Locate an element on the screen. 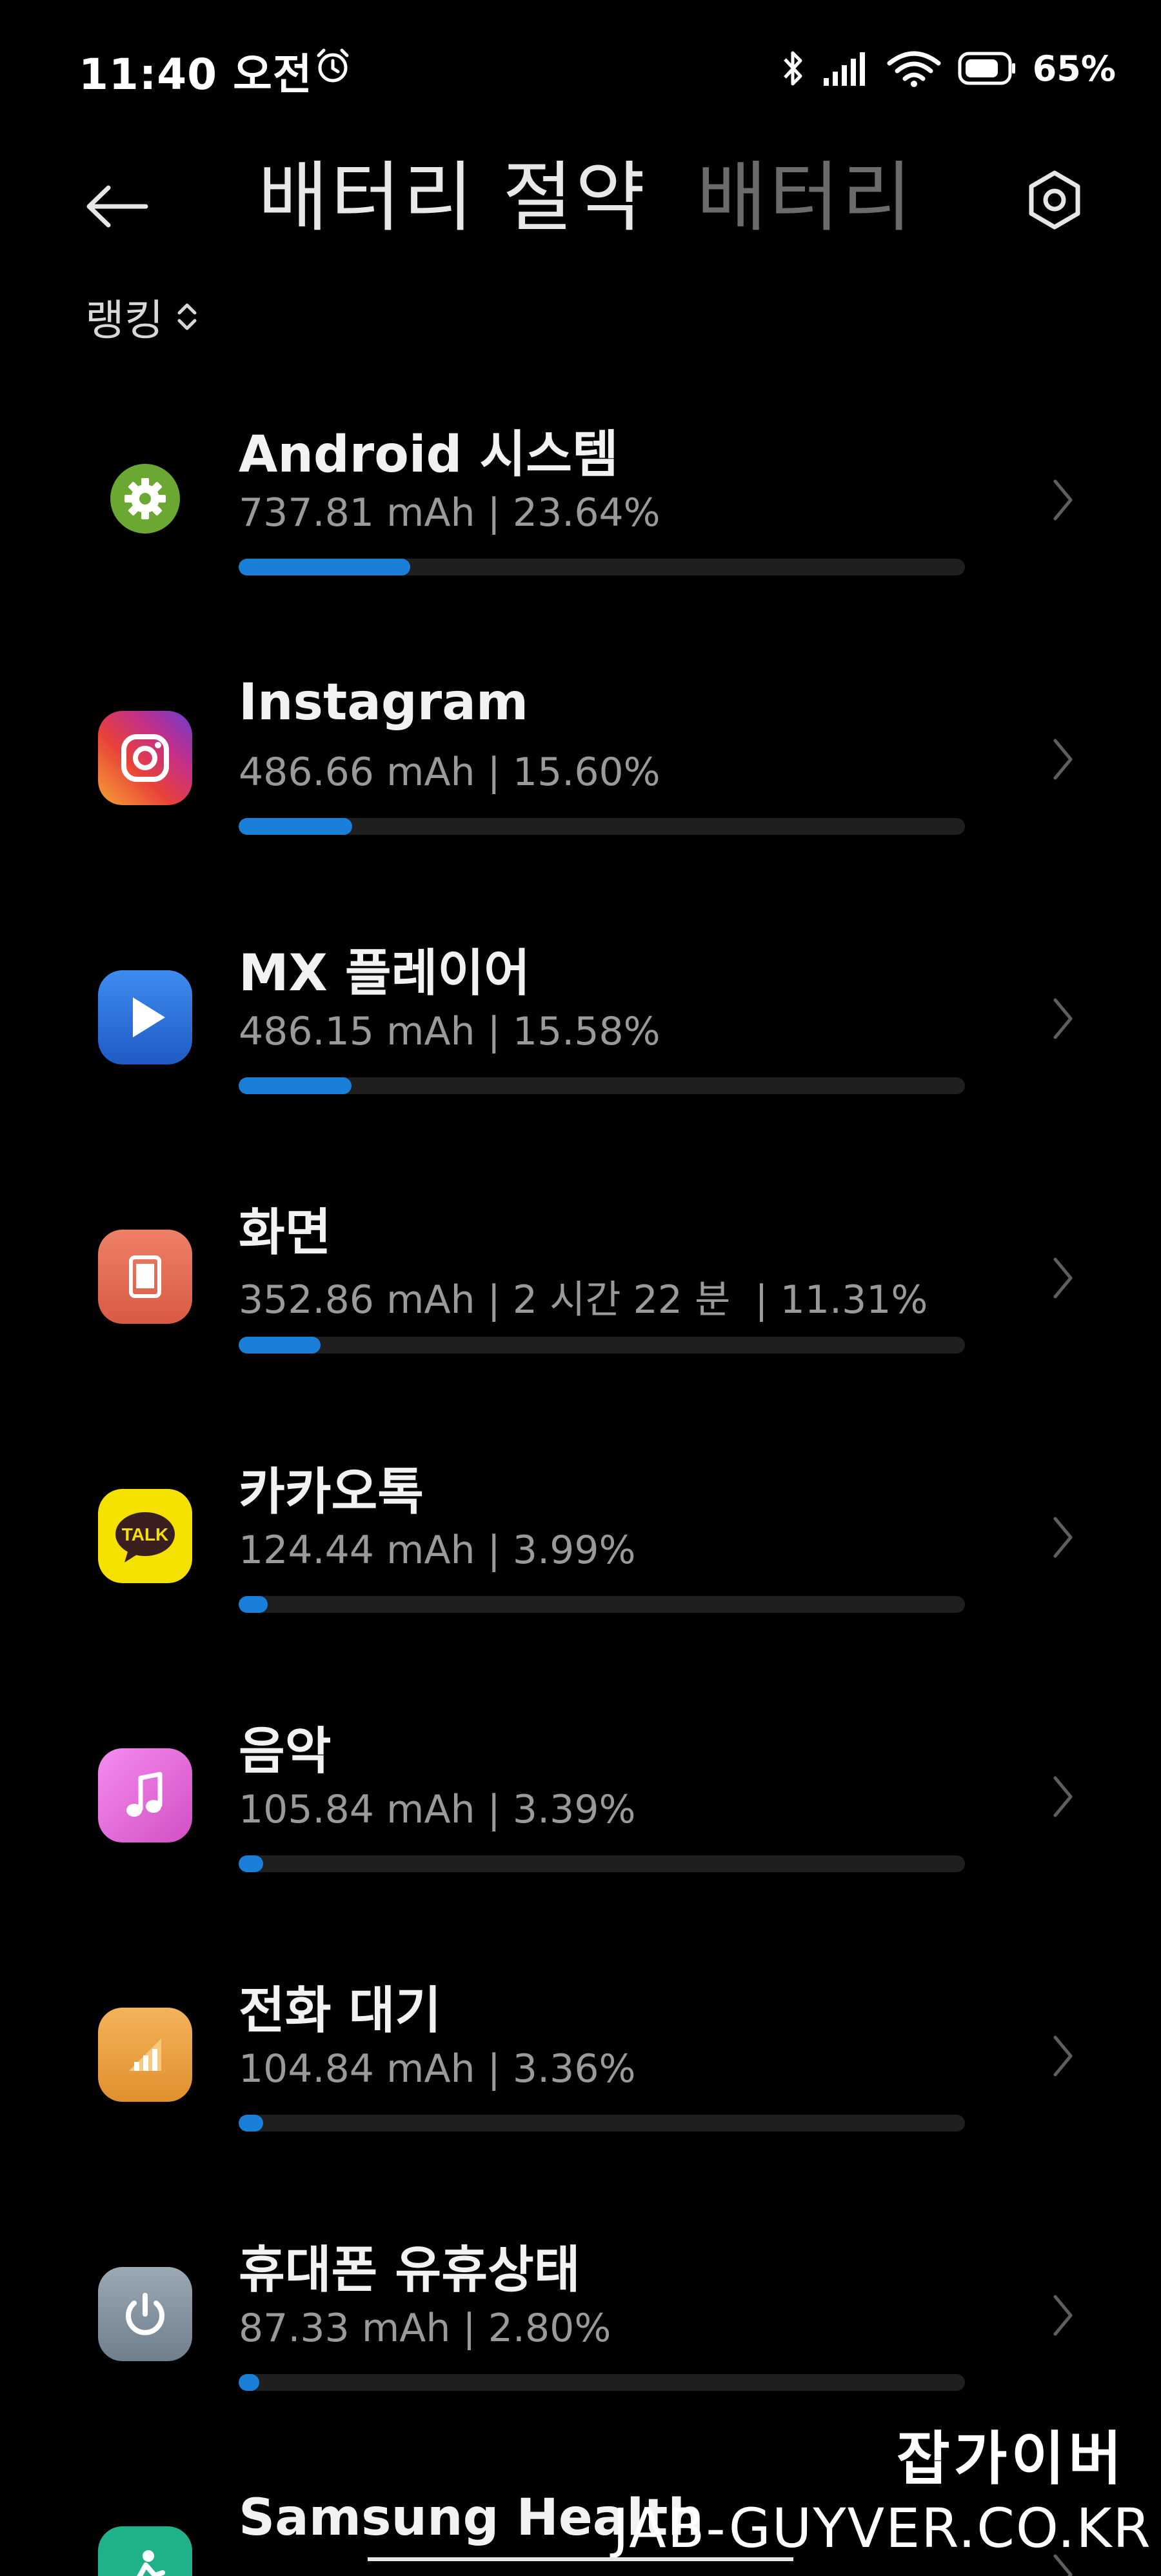 The height and width of the screenshot is (2576, 1161). app-header: 배터리 절약 배터리 is located at coordinates (580, 200).